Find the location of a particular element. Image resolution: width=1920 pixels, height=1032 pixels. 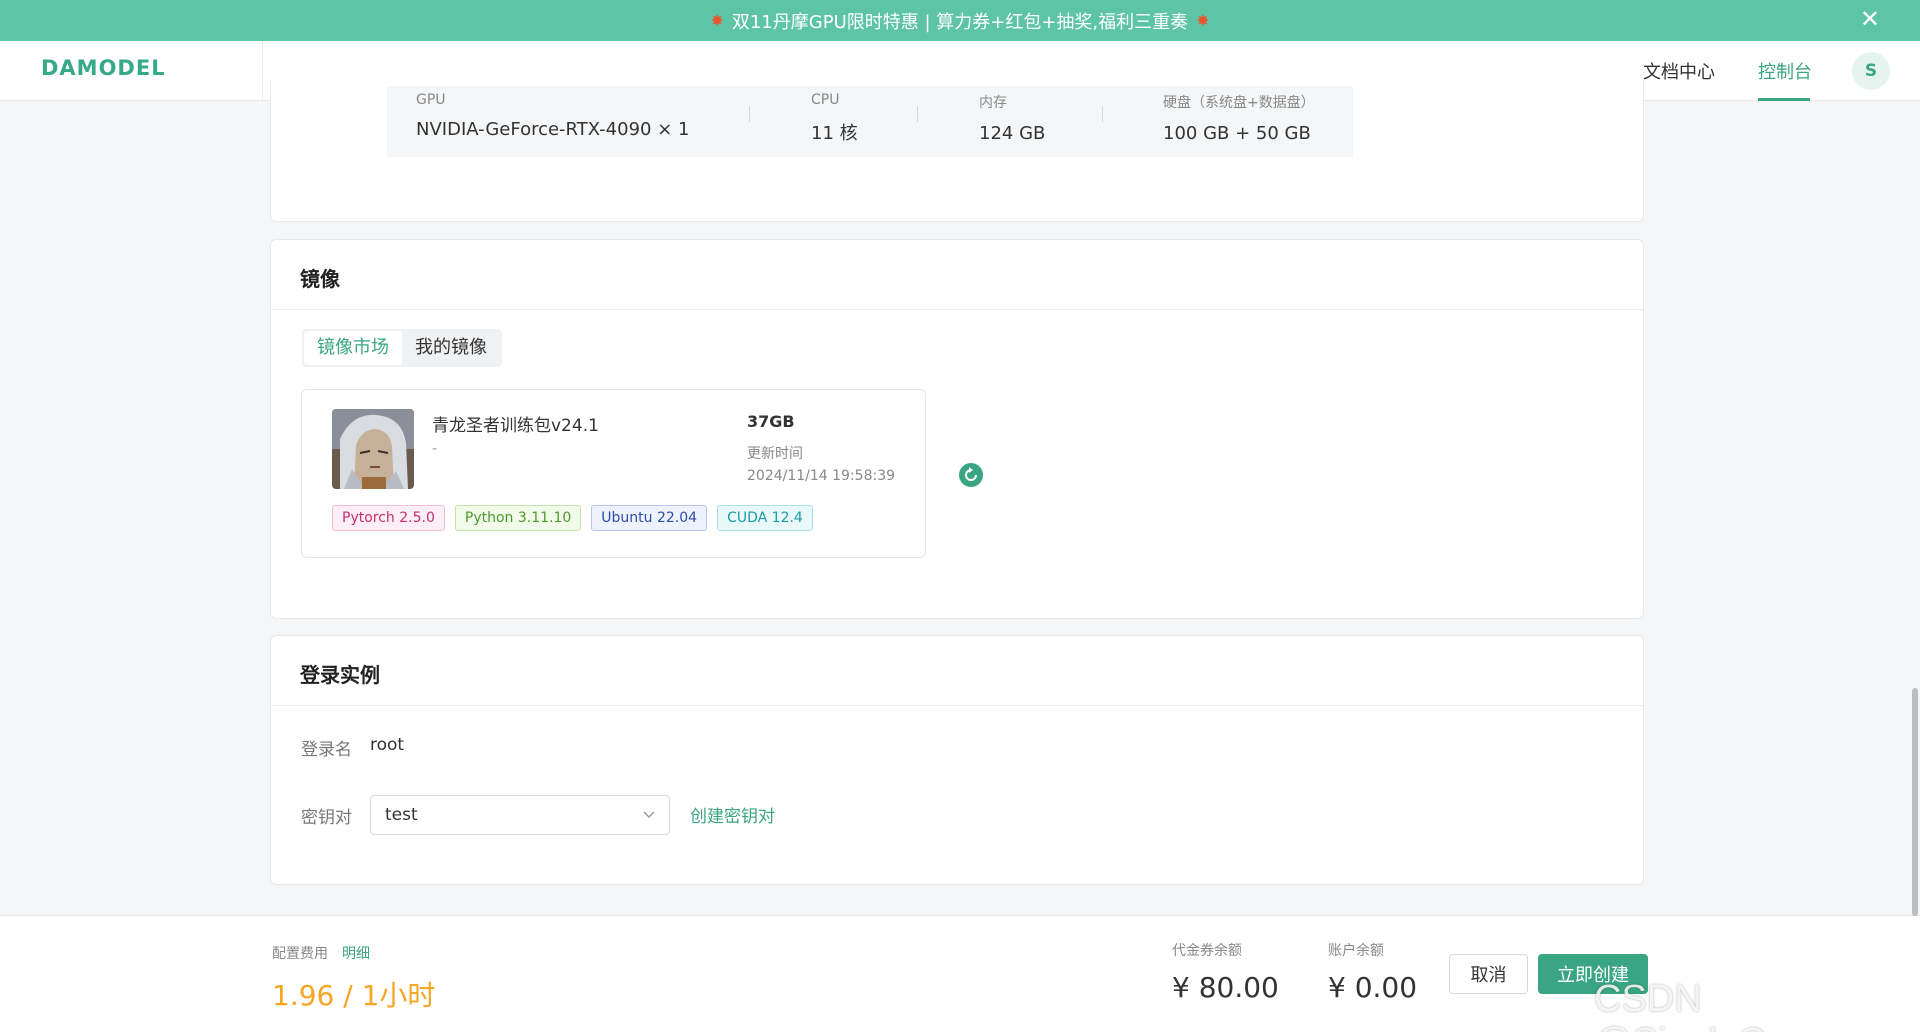

spec-label: GPU is located at coordinates (431, 100).